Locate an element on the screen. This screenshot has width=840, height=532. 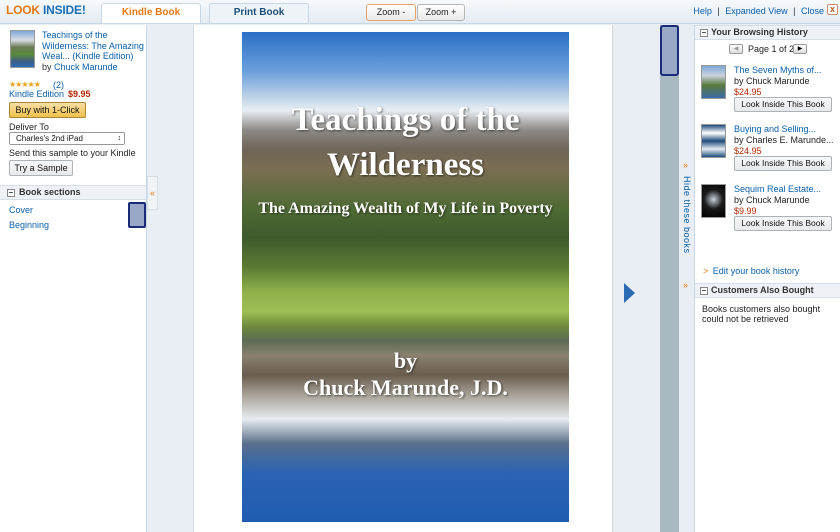
close-link: Close is located at coordinates (812, 11).